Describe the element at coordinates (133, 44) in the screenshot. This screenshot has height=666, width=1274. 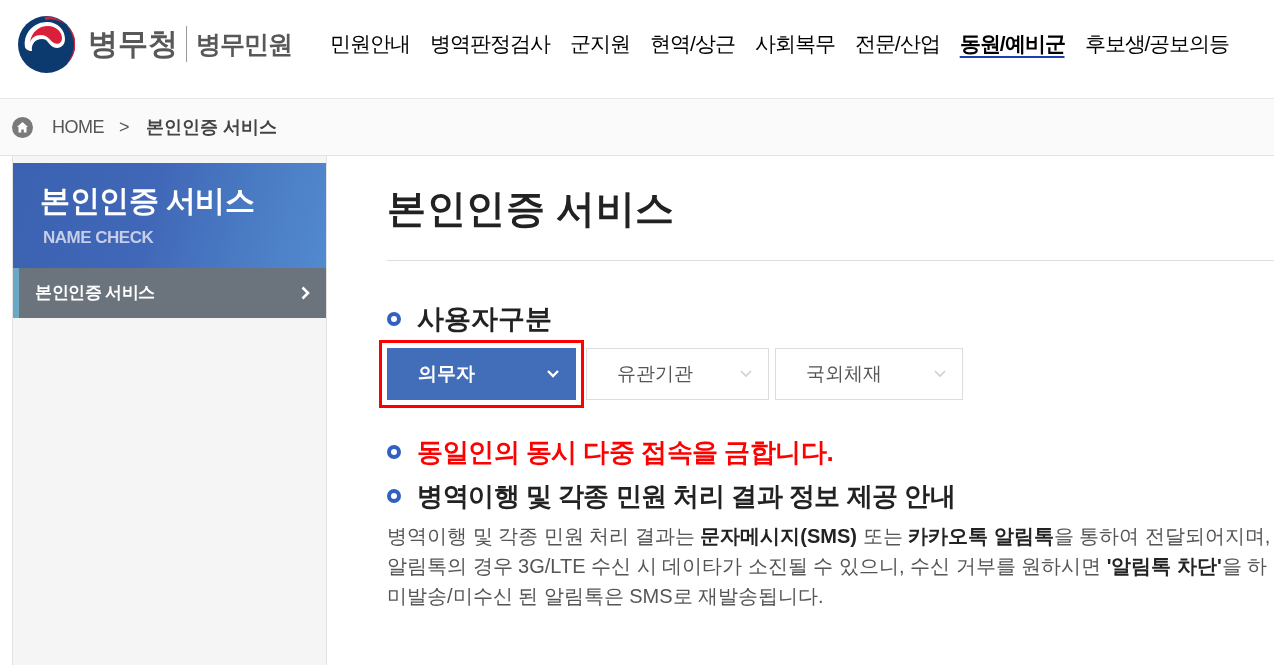
I see `agency-logo-text: 병무청` at that location.